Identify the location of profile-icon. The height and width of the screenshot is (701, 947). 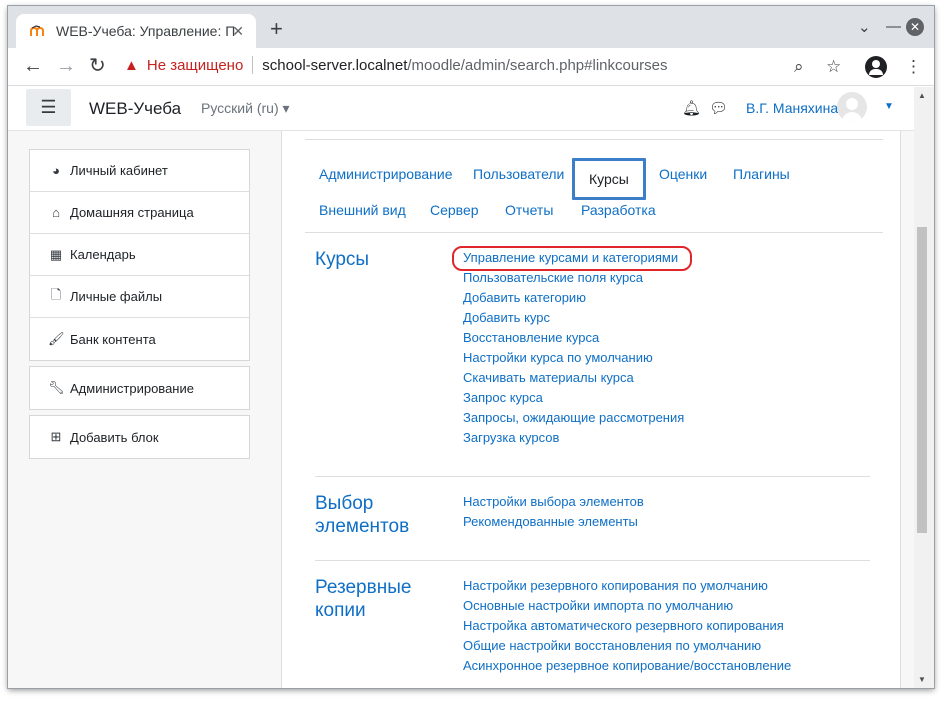
(876, 67).